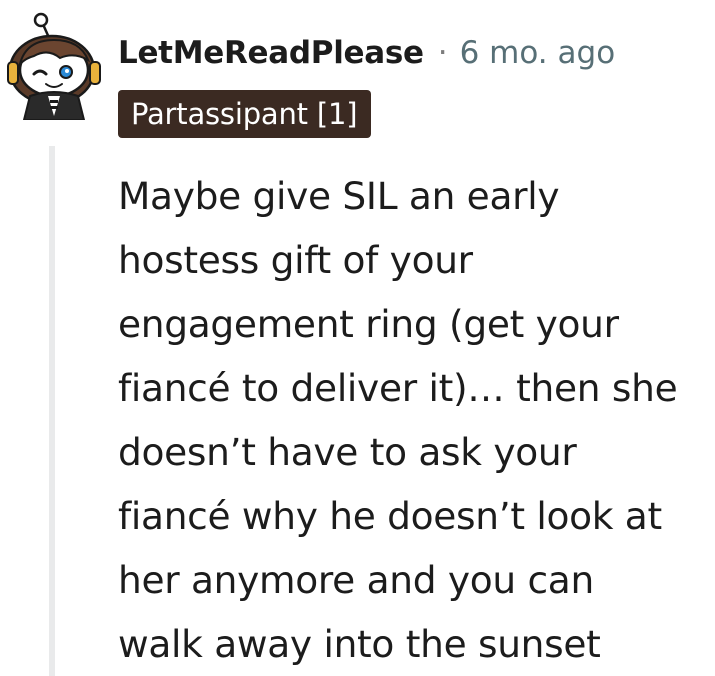  What do you see at coordinates (368, 324) in the screenshot?
I see `comment-body-line: engagement ring (get your` at bounding box center [368, 324].